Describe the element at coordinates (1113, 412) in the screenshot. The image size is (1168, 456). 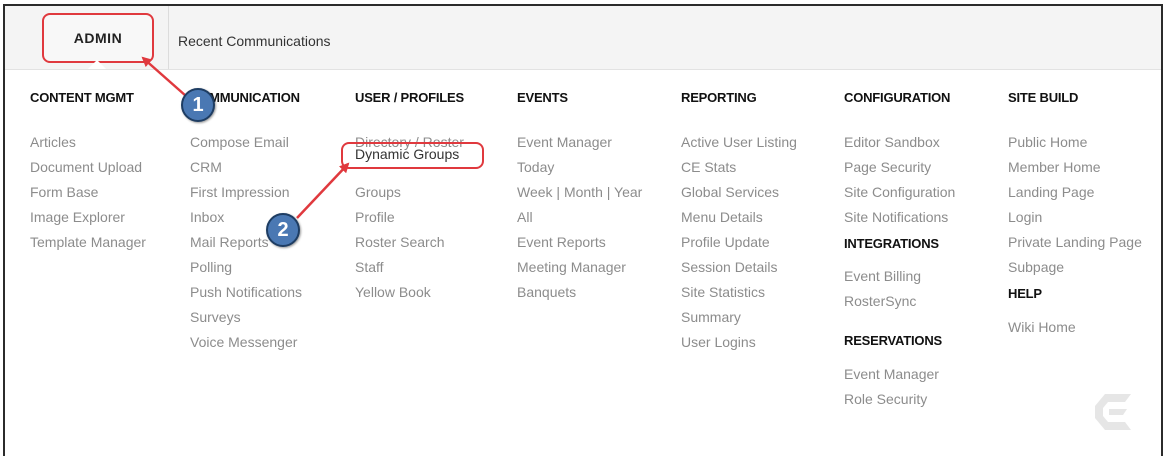
I see `brand-logo-icon` at that location.